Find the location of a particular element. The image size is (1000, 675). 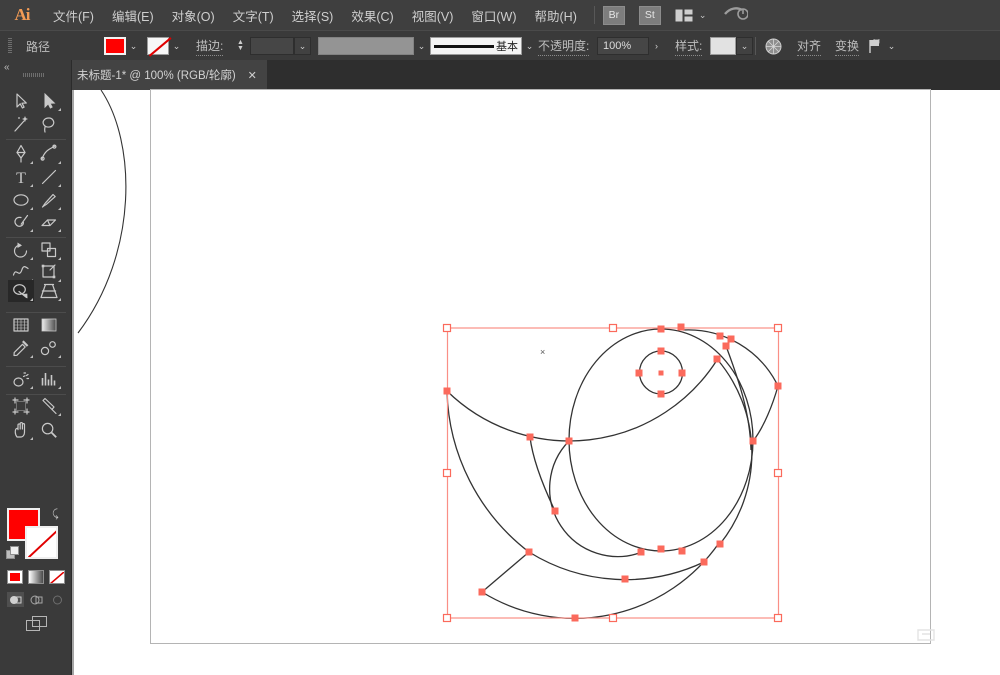

menu-item-3: 文字(T) is located at coordinates (253, 15).